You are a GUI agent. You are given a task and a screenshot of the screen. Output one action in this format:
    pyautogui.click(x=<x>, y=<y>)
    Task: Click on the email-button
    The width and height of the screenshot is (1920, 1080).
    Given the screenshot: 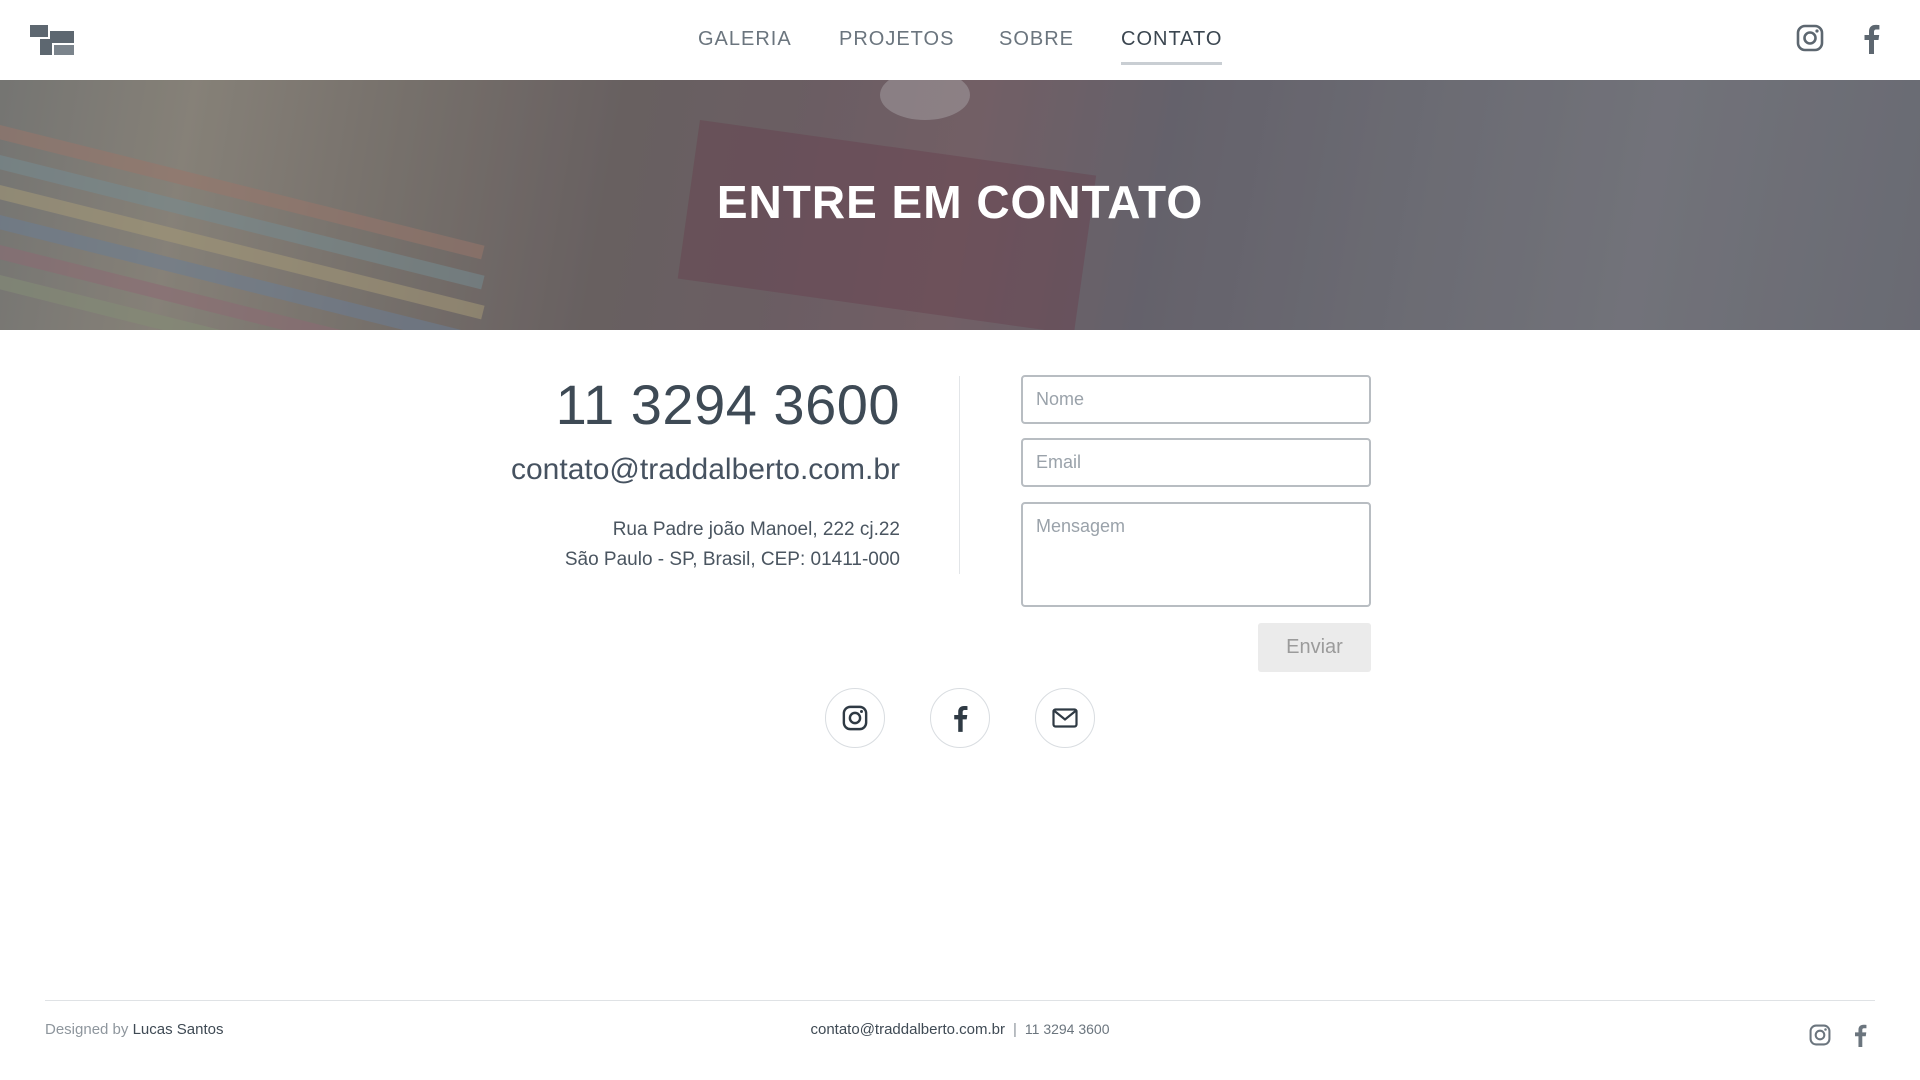 What is the action you would take?
    pyautogui.click(x=1065, y=718)
    